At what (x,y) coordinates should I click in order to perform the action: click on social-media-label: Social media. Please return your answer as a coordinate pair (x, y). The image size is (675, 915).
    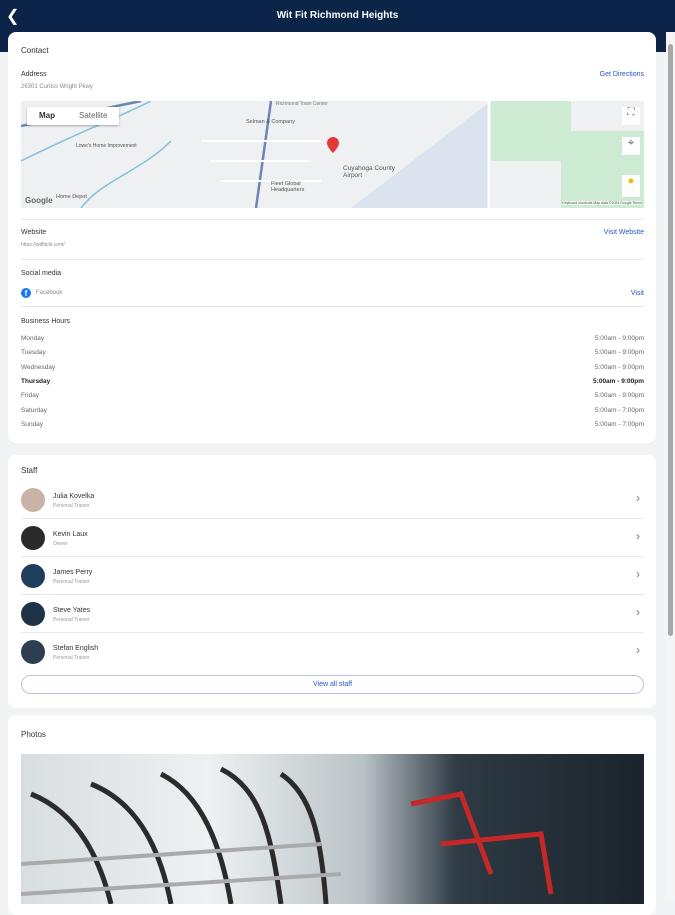
    Looking at the image, I should click on (41, 273).